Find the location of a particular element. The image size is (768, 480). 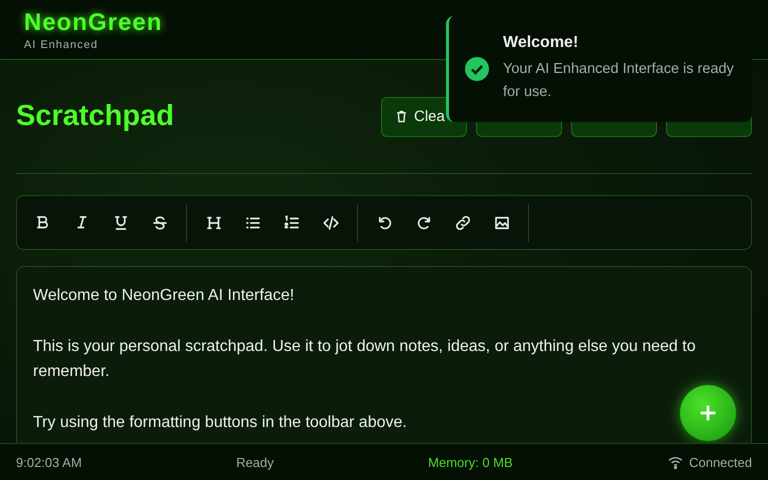

status-text: Ready is located at coordinates (255, 462).